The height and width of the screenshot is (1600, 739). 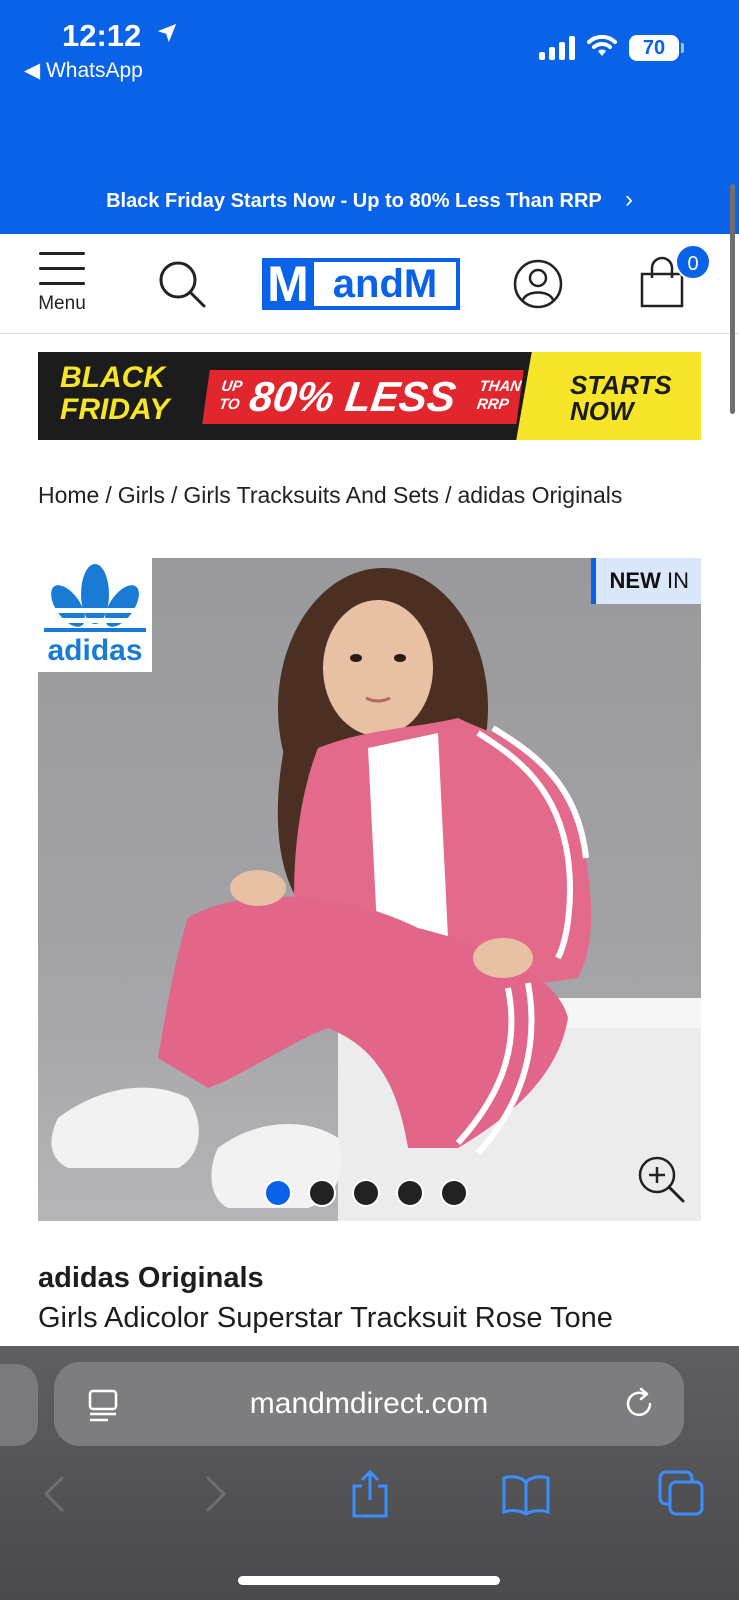 I want to click on user-icon, so click(x=538, y=284).